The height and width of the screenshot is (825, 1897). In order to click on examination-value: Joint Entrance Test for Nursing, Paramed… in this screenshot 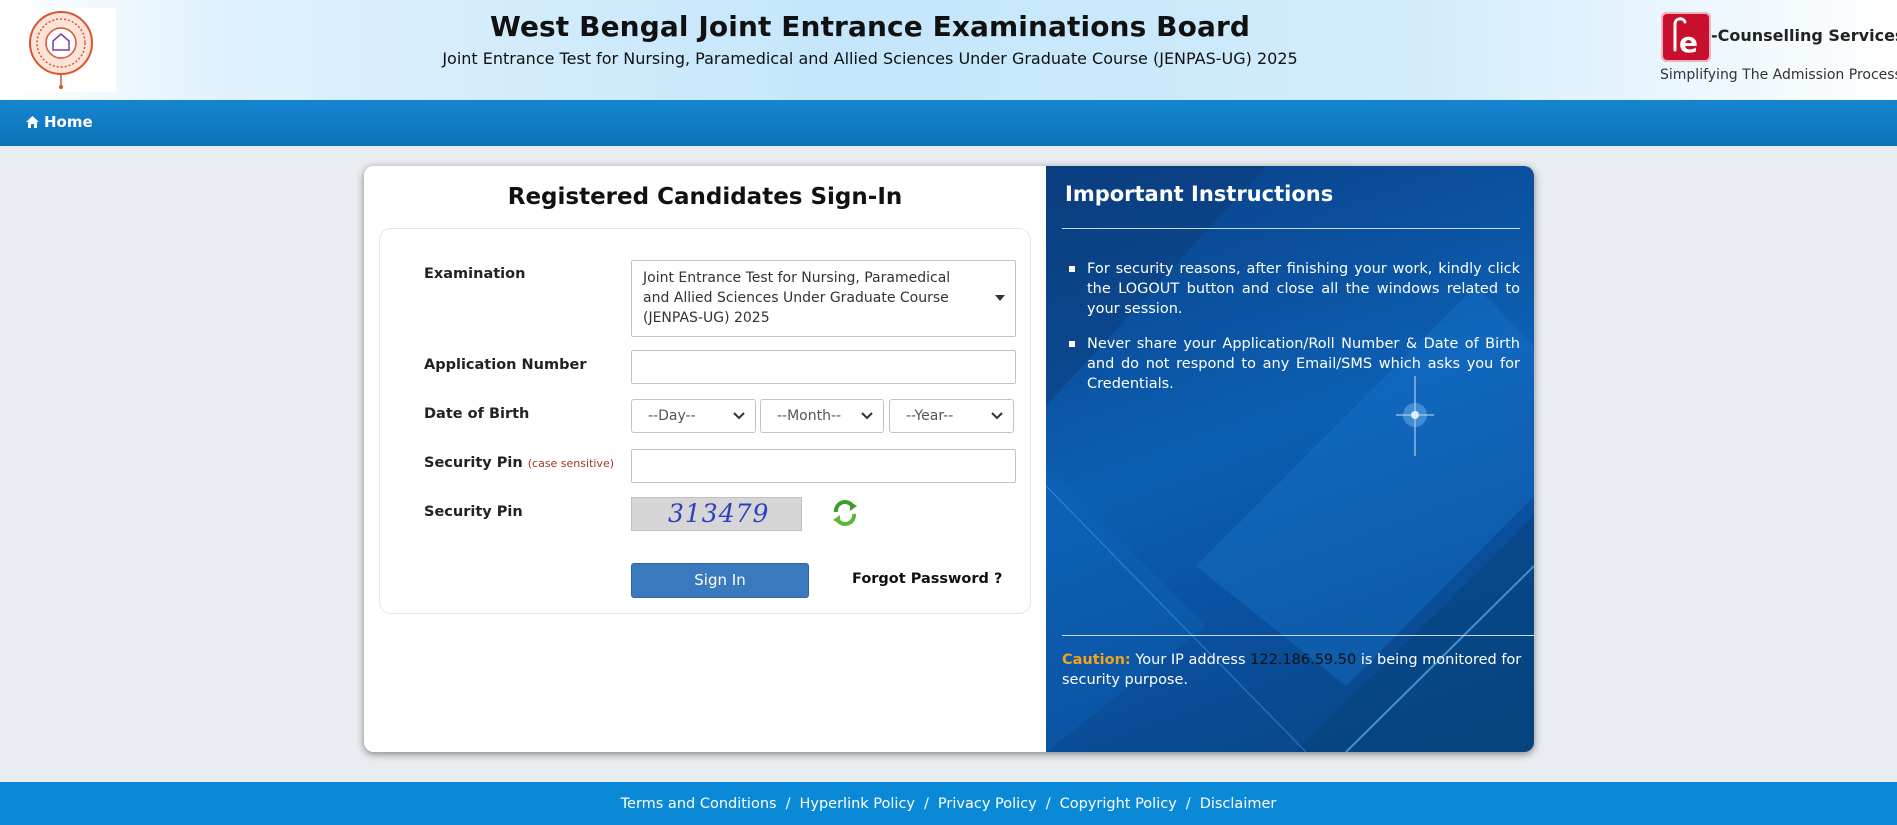, I will do `click(797, 298)`.